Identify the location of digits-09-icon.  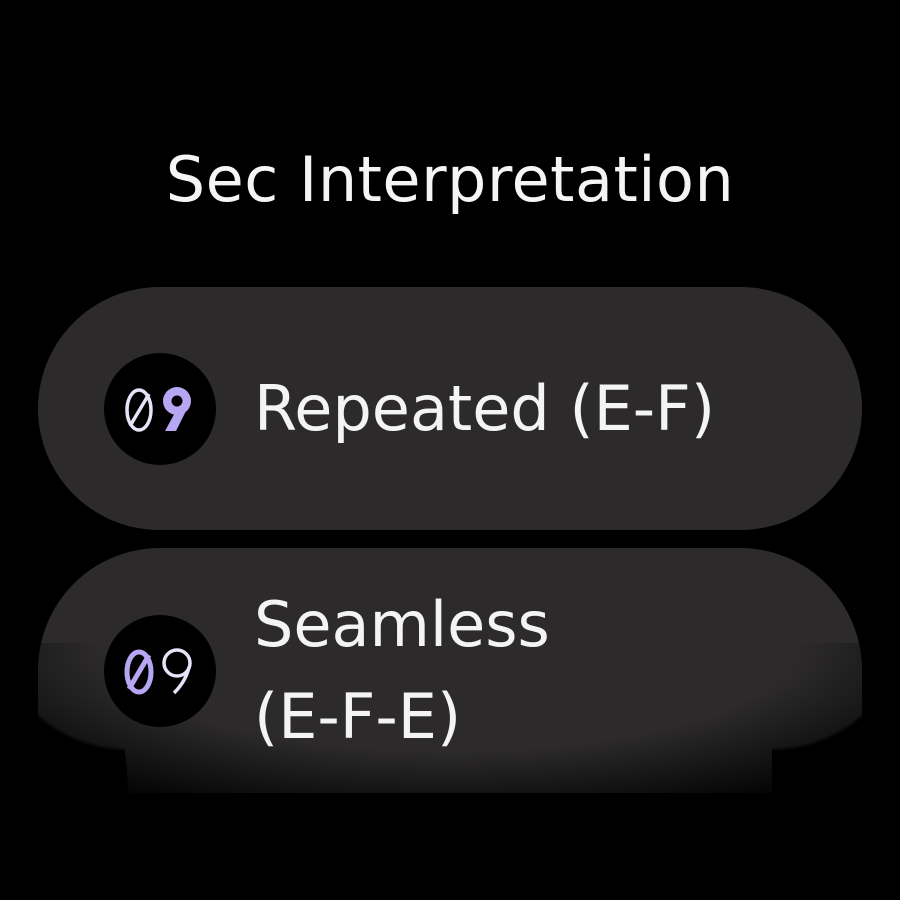
(160, 408).